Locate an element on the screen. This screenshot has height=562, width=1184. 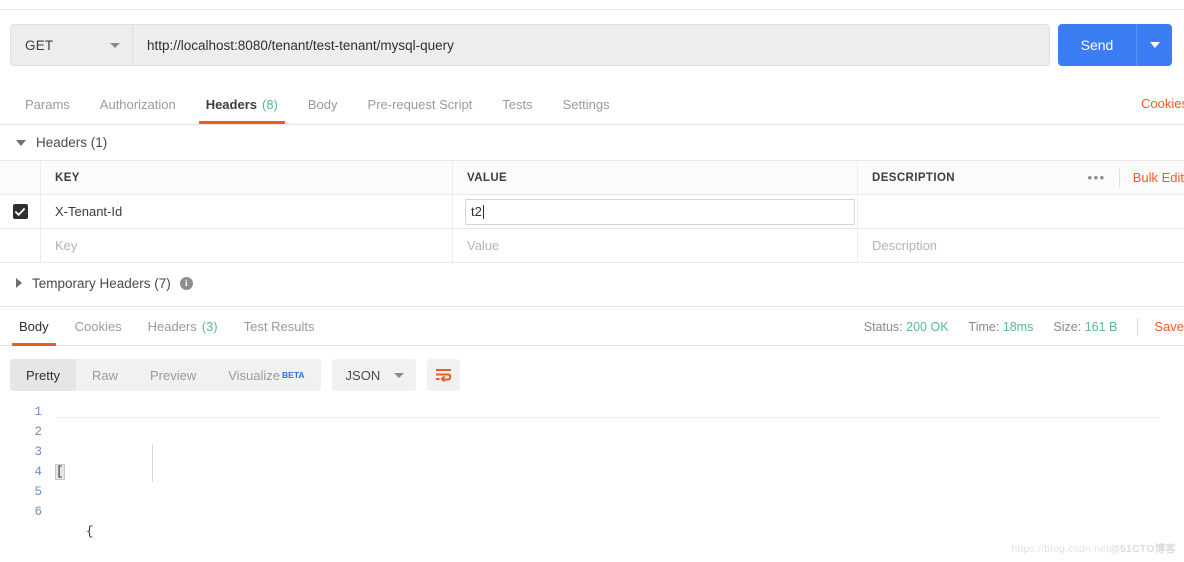
more-options-icon: ••• is located at coordinates (1097, 177).